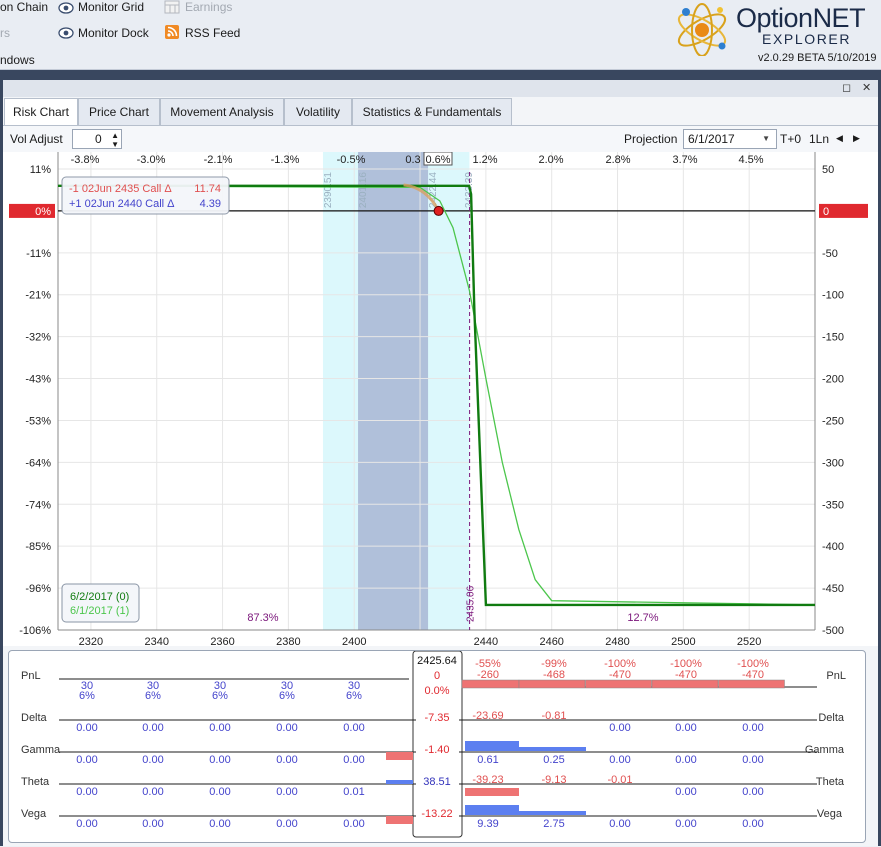  Describe the element at coordinates (617, 641) in the screenshot. I see `x-tick-label: 2480` at that location.